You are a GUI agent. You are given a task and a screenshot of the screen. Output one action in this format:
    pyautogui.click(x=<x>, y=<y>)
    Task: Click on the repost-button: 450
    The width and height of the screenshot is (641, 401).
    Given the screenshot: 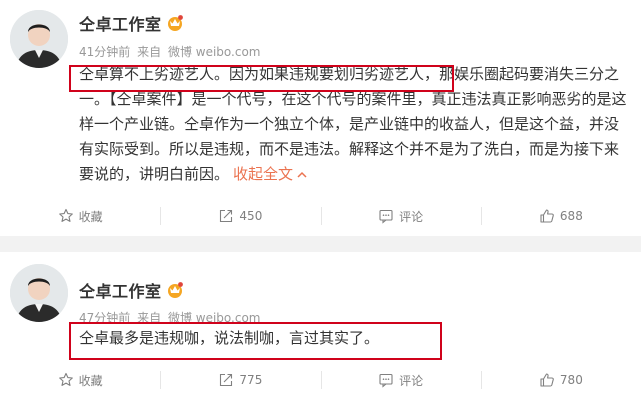 What is the action you would take?
    pyautogui.click(x=240, y=216)
    